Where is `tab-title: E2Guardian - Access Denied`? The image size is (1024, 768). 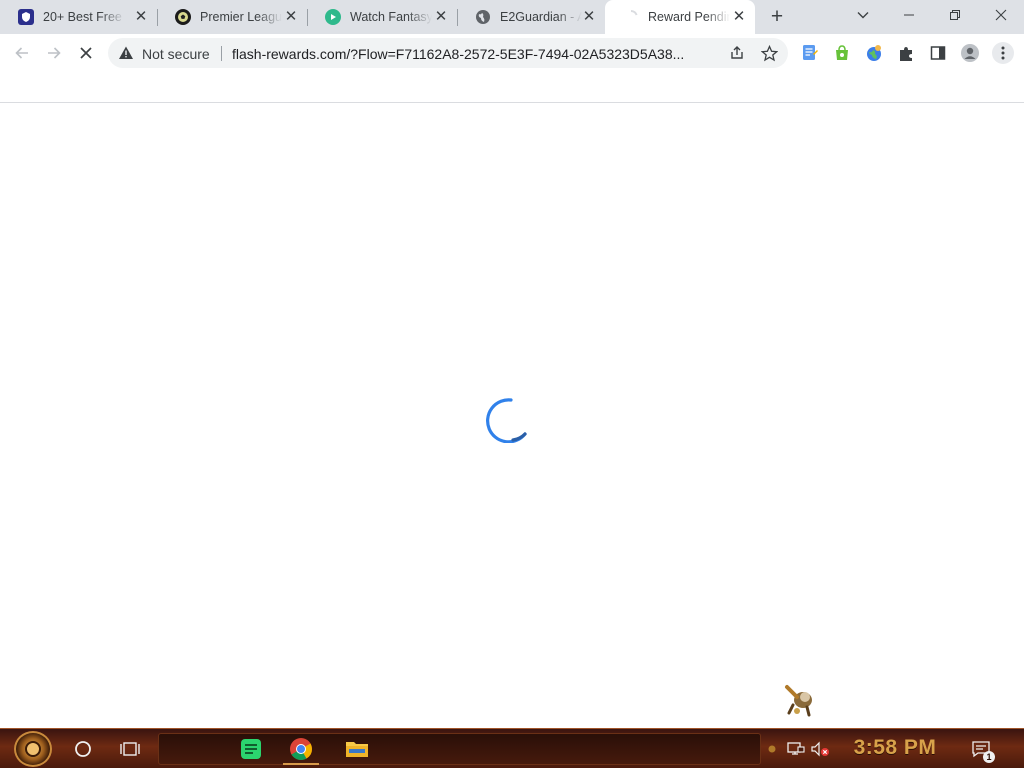 tab-title: E2Guardian - Access Denied is located at coordinates (541, 17).